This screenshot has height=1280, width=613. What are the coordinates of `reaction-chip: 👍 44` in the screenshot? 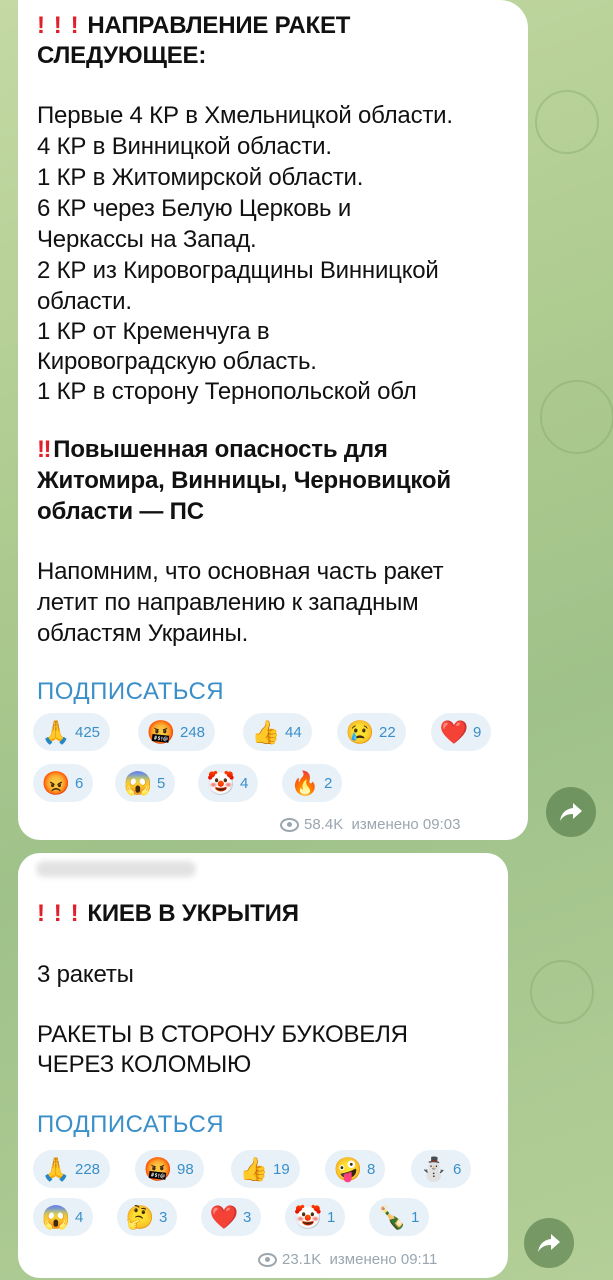 It's located at (277, 732).